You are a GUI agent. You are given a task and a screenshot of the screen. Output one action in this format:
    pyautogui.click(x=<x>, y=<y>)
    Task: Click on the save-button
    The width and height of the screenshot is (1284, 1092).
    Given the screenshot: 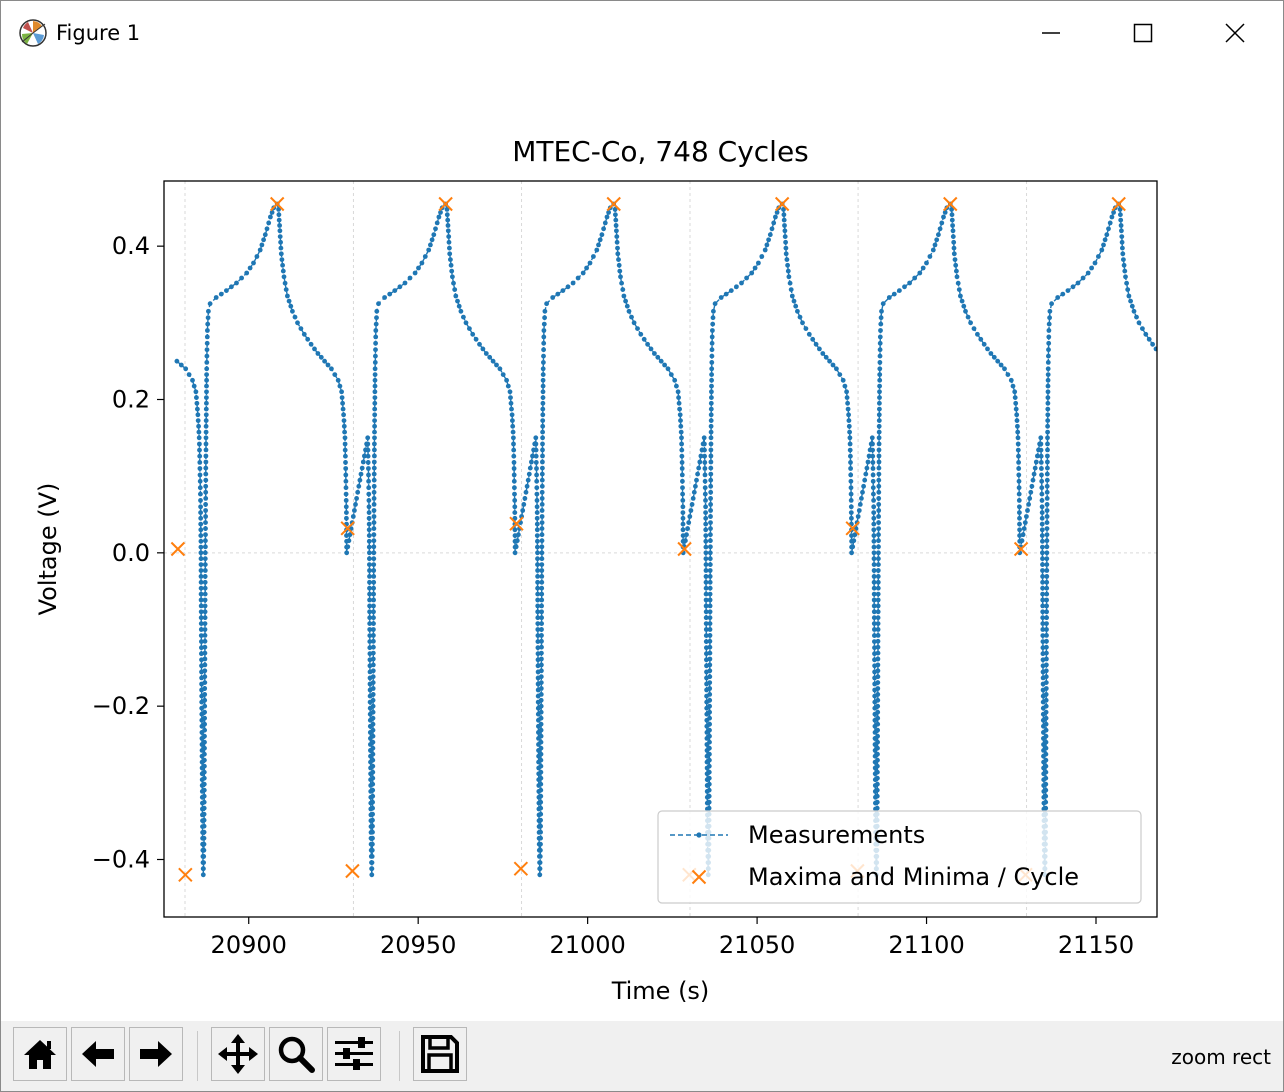 What is the action you would take?
    pyautogui.click(x=440, y=1054)
    